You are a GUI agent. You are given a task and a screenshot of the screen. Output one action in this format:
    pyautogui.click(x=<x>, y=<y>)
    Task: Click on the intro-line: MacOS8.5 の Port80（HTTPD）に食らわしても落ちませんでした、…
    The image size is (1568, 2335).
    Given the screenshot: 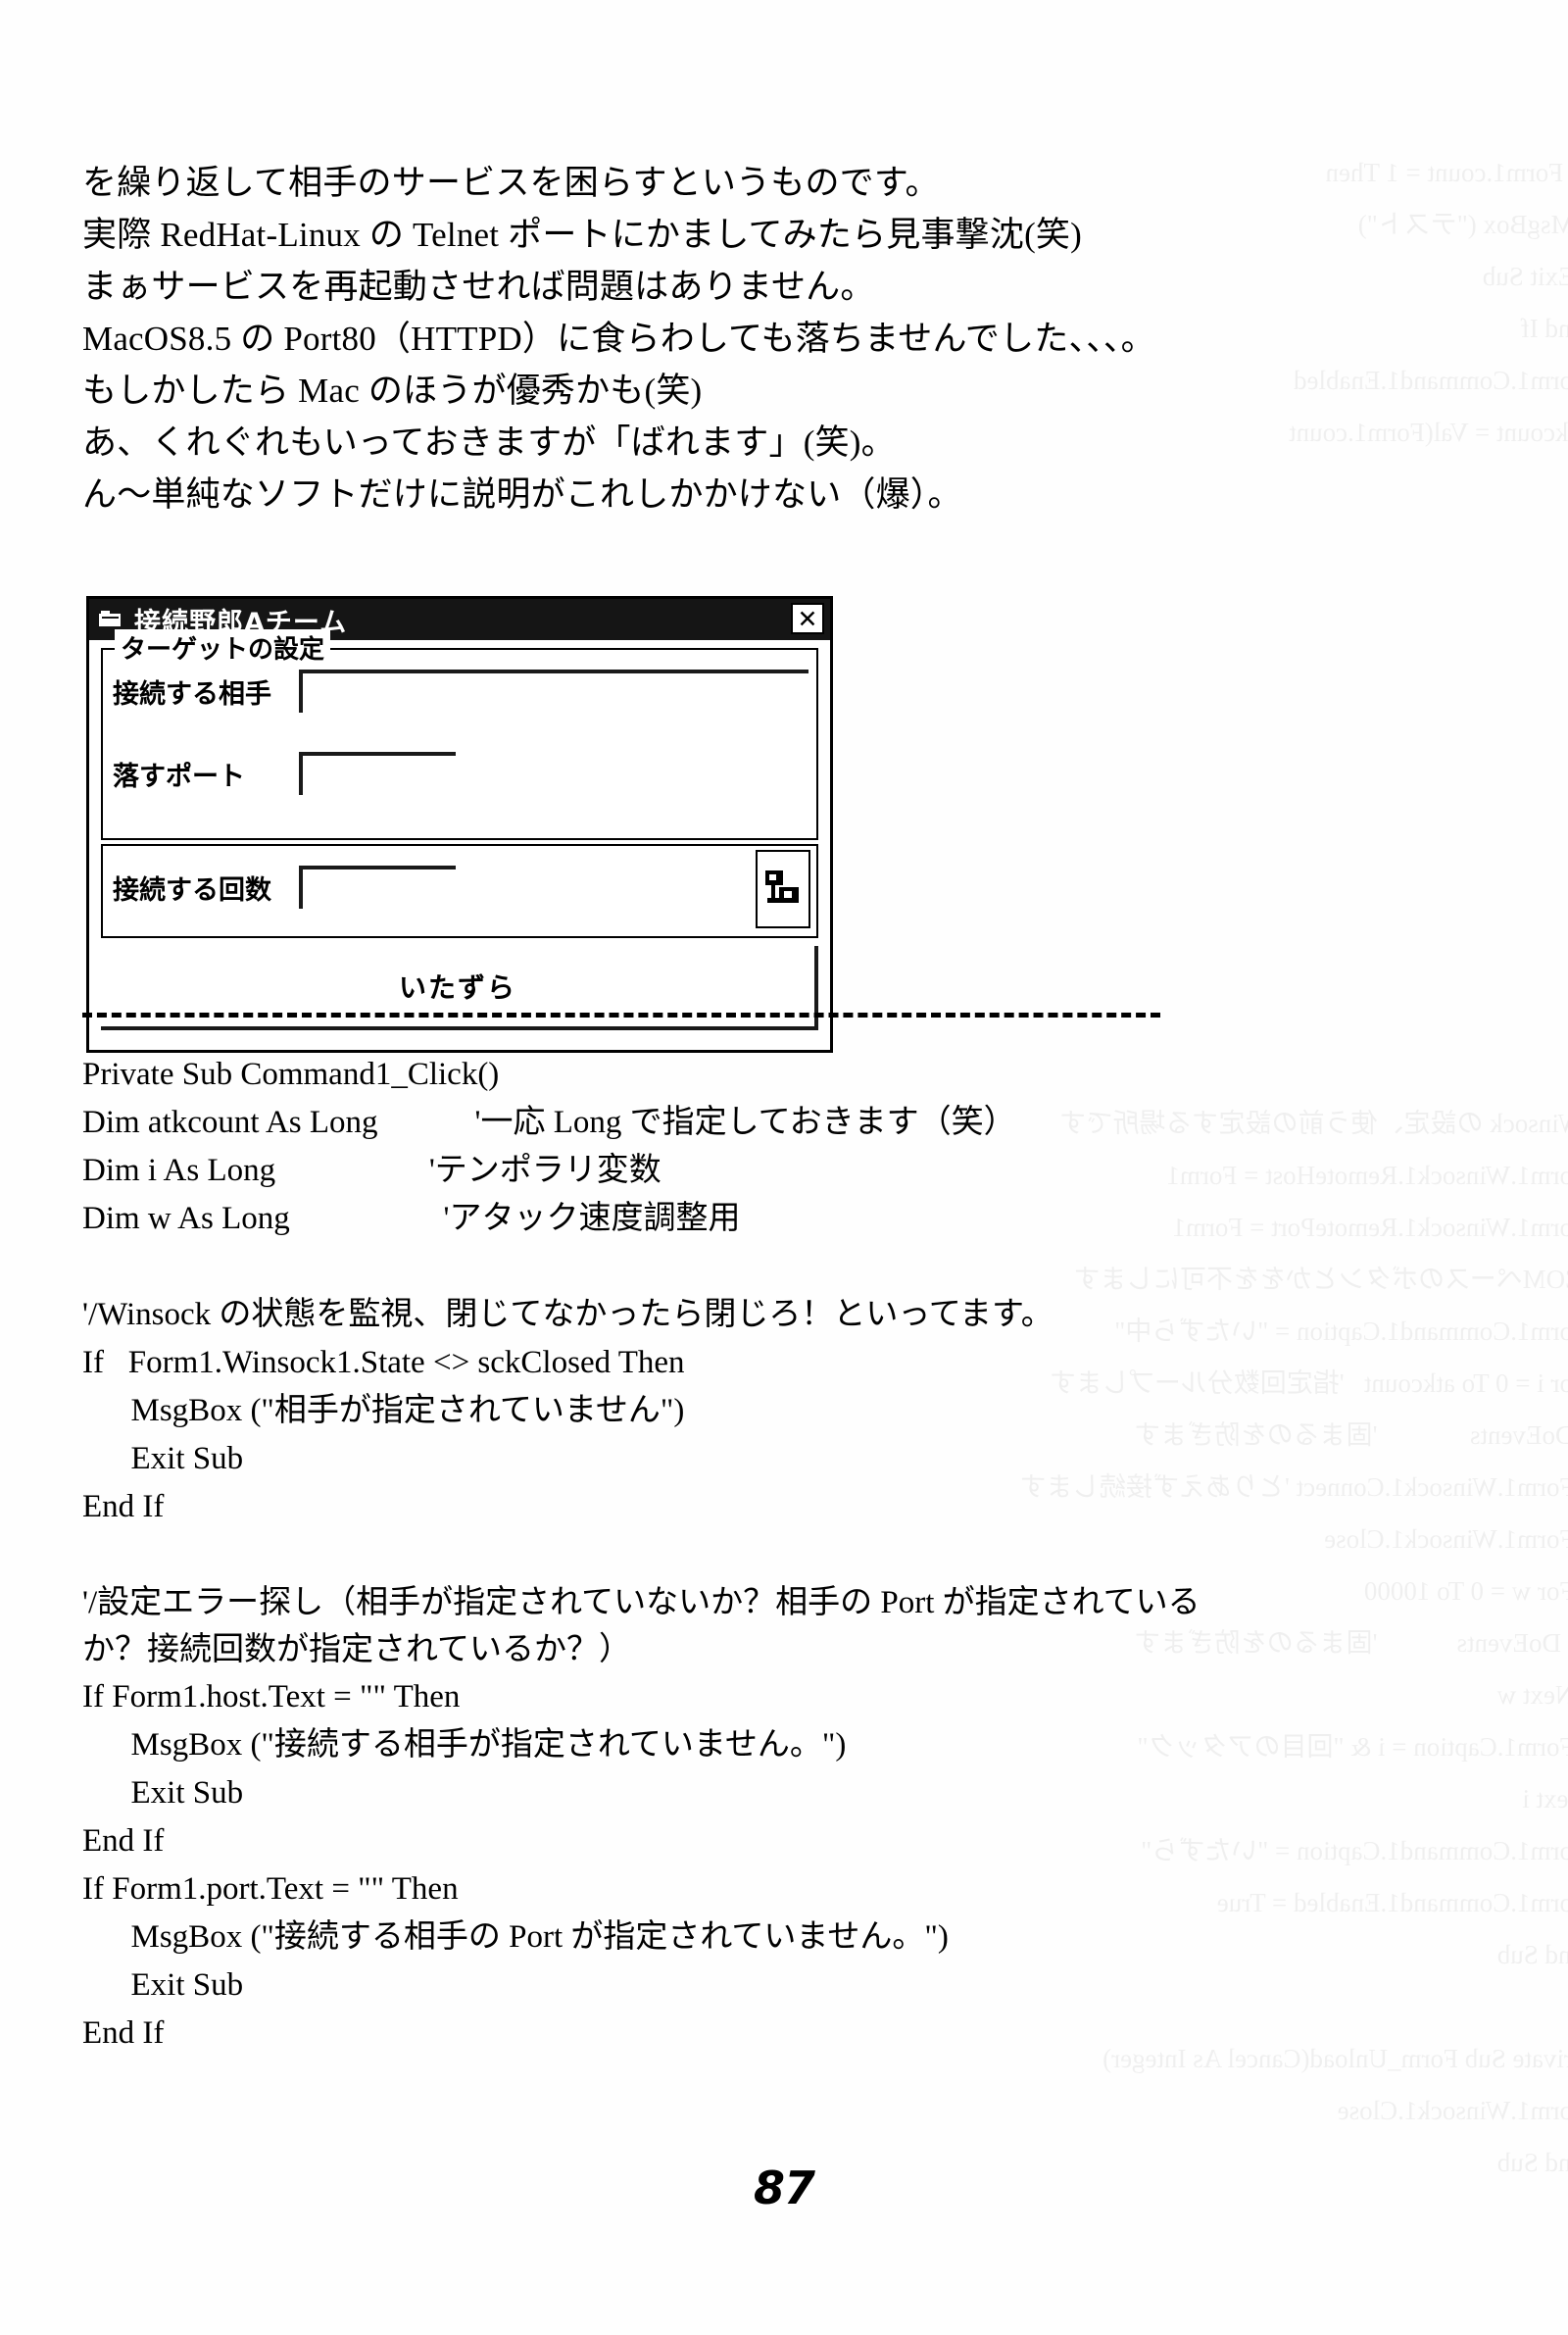 What is the action you would take?
    pyautogui.click(x=618, y=339)
    